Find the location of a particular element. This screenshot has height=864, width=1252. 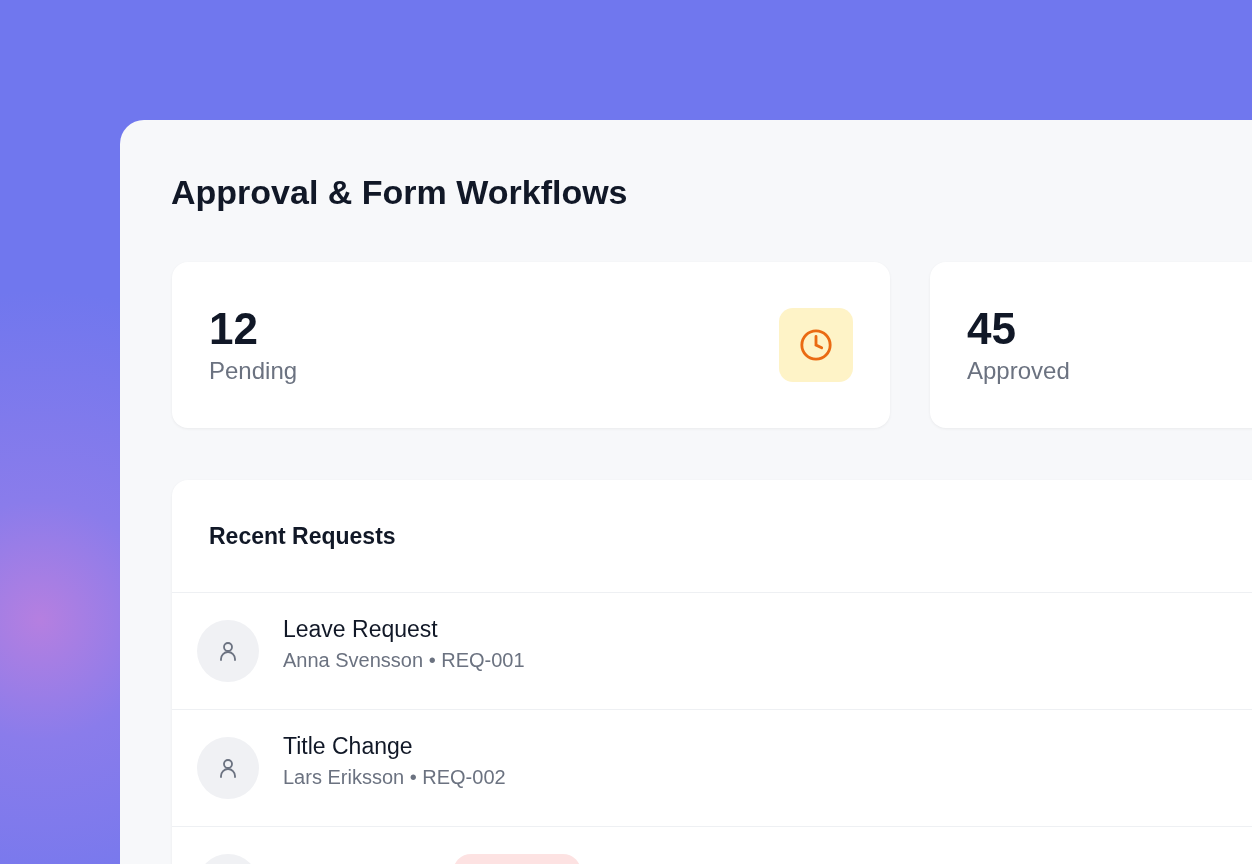

page-title: Approval & Form Workflows is located at coordinates (400, 192).